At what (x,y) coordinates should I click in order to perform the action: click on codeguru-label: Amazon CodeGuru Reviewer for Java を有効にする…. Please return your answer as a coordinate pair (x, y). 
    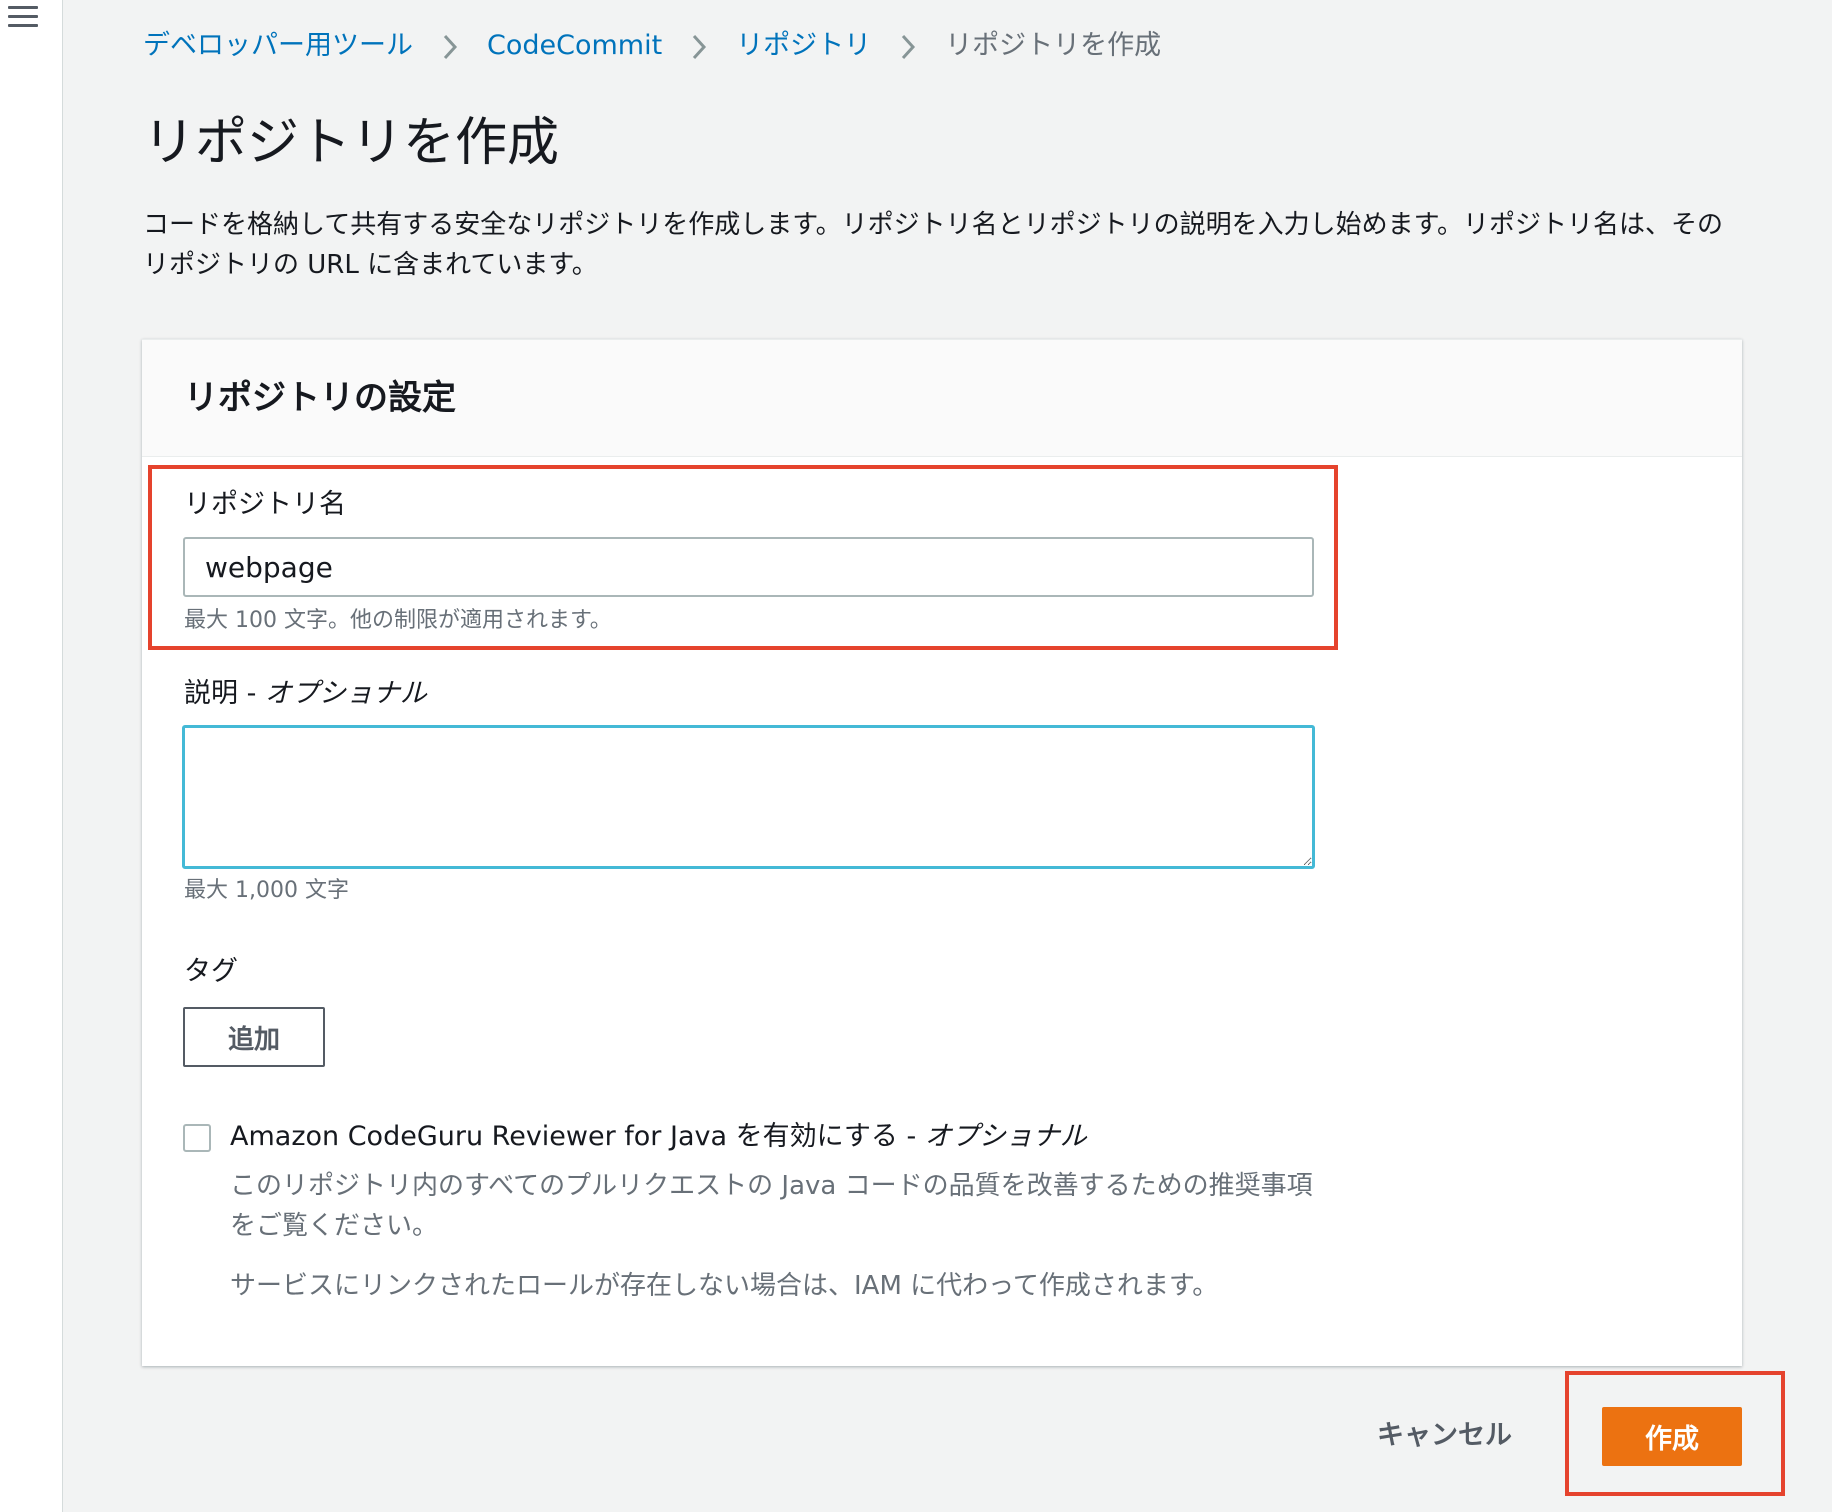
    Looking at the image, I should click on (658, 1137).